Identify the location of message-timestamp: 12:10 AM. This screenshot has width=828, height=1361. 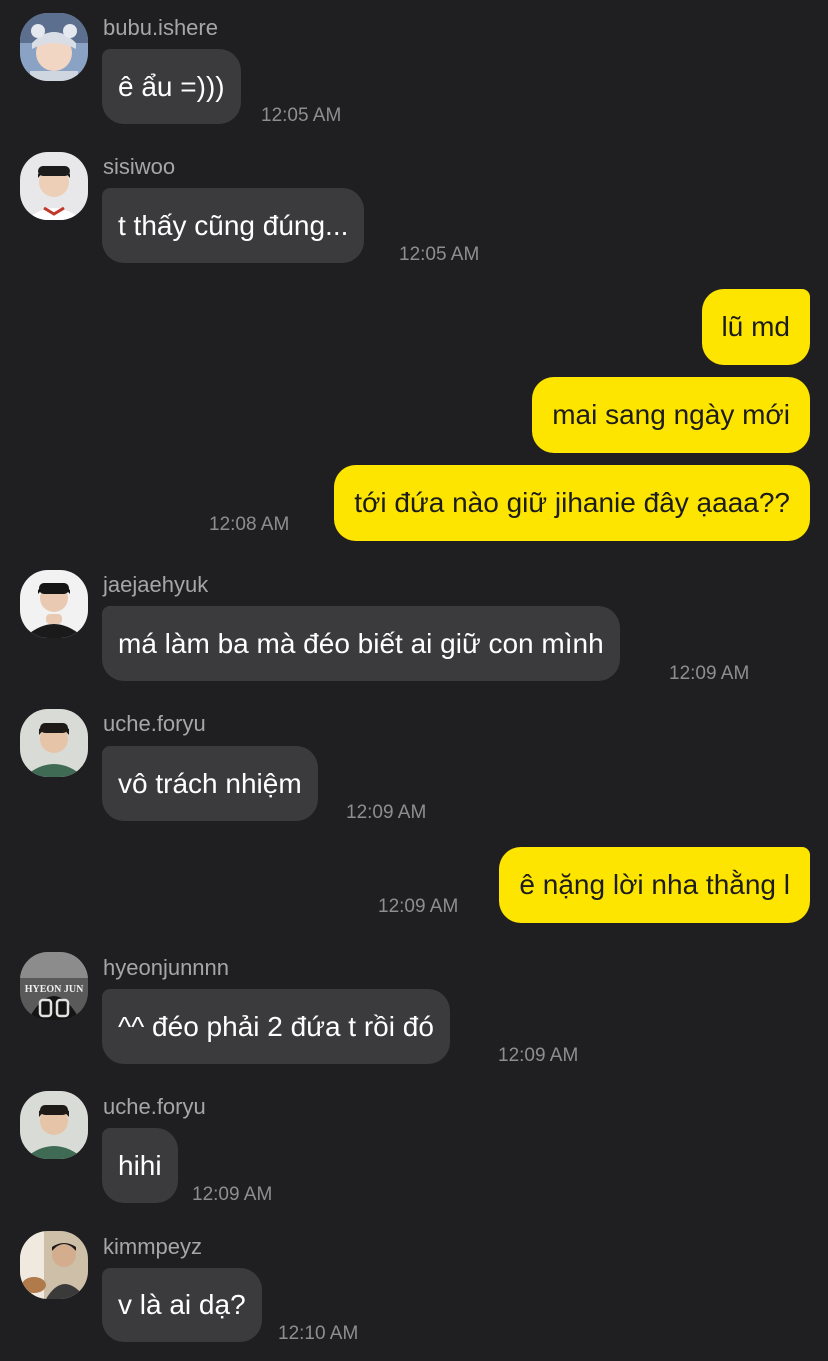
(318, 1333).